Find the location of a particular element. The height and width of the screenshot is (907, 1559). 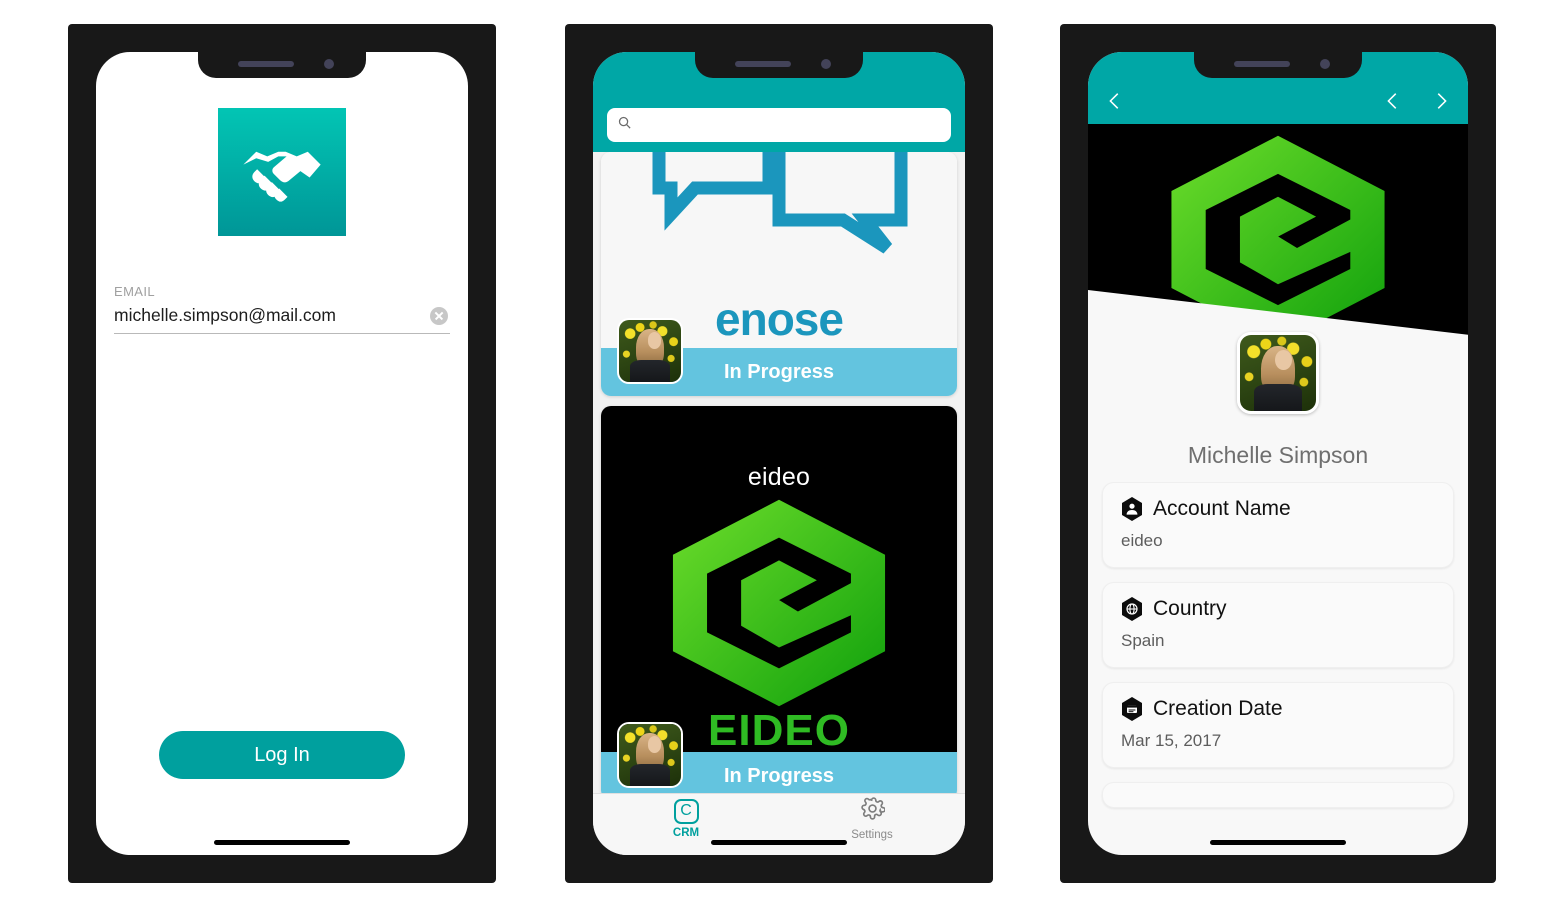

handshake-icon is located at coordinates (282, 172).